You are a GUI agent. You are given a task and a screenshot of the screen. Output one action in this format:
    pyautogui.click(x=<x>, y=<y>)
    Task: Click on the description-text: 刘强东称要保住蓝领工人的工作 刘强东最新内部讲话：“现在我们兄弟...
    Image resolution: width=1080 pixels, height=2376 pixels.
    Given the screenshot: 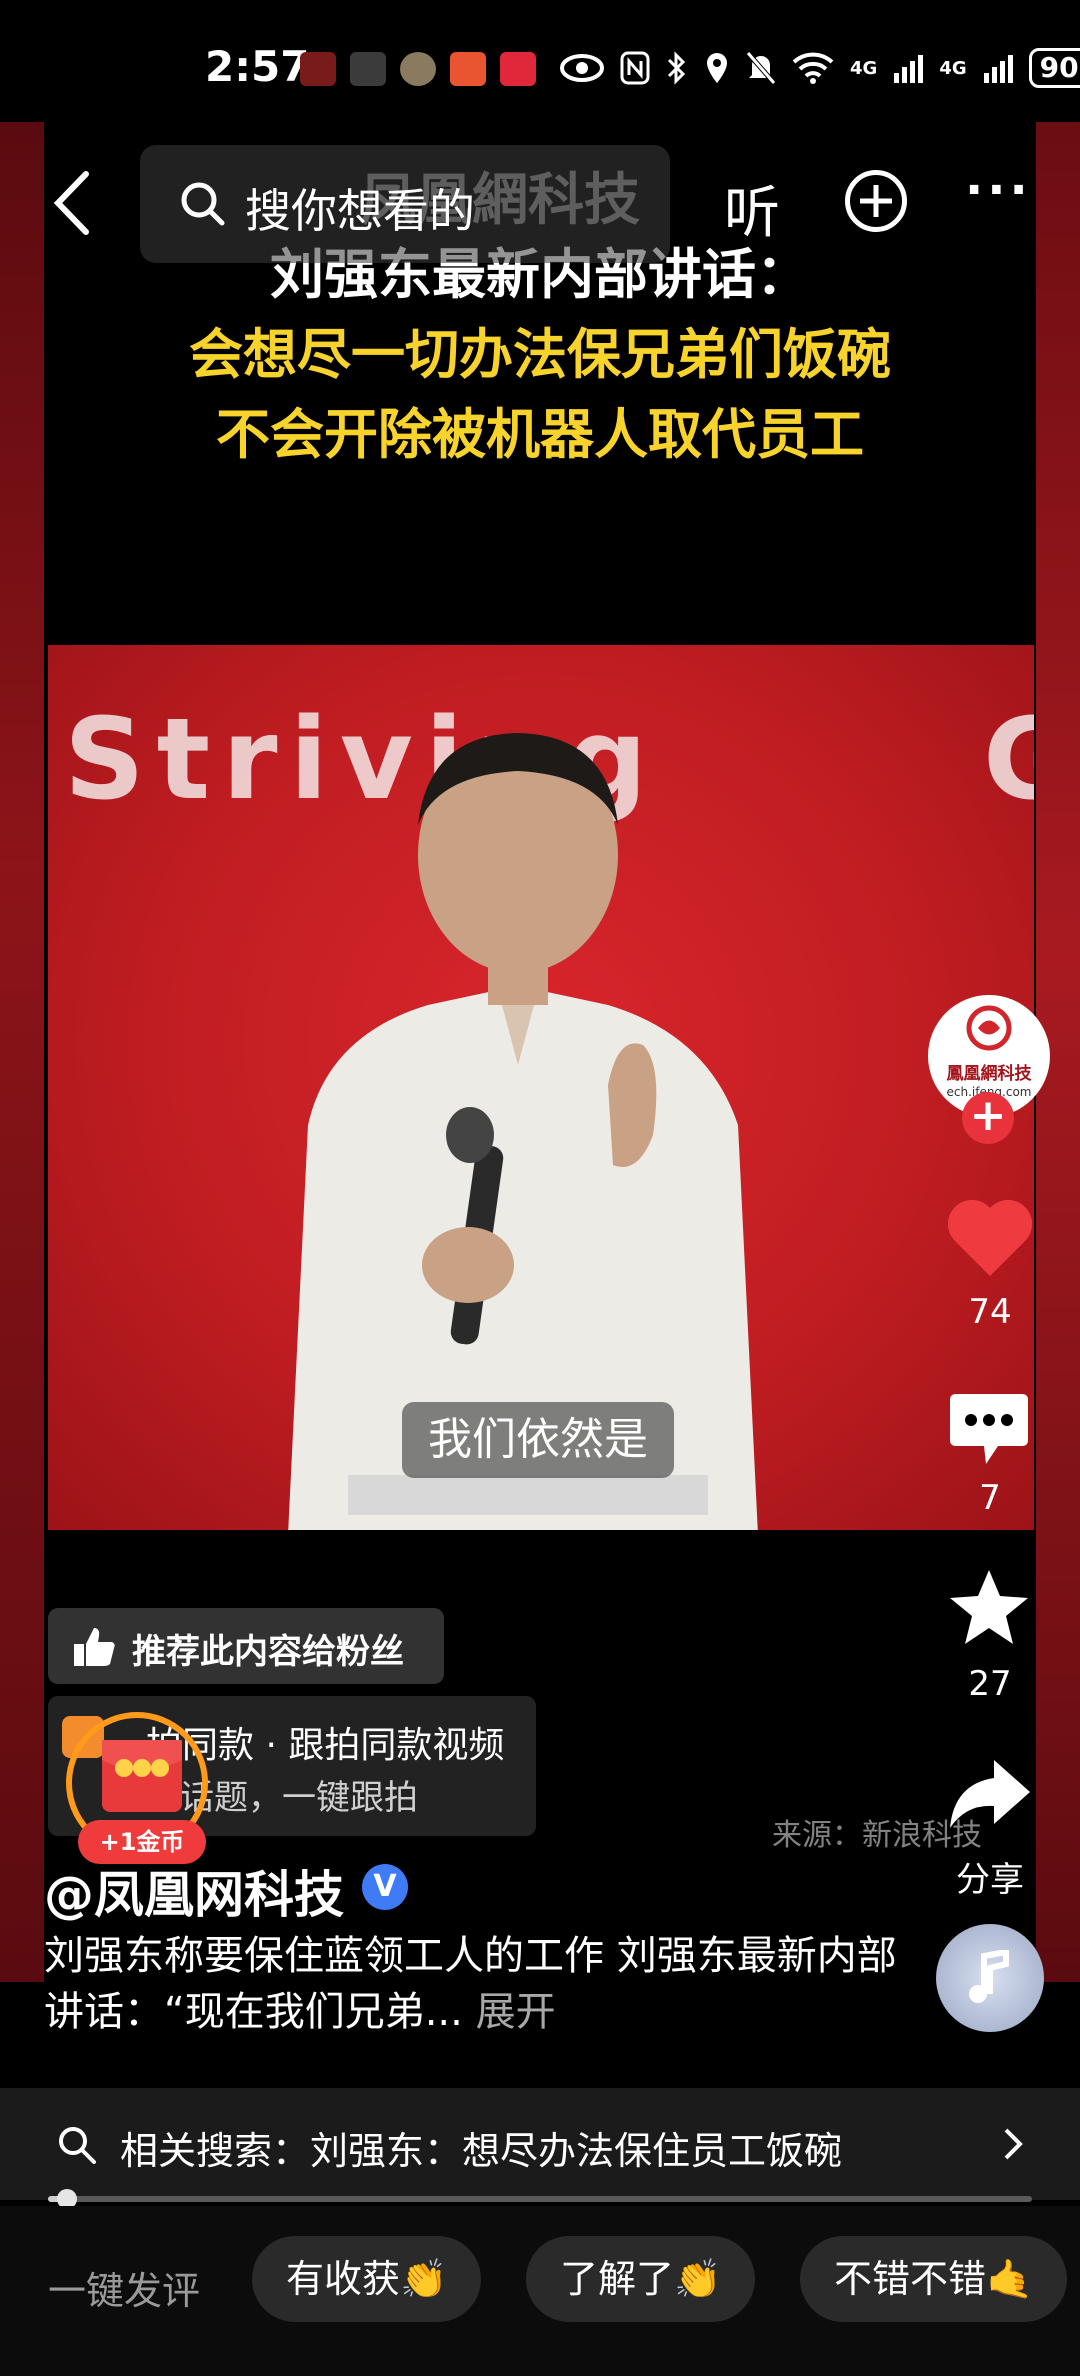 What is the action you would take?
    pyautogui.click(x=470, y=1984)
    